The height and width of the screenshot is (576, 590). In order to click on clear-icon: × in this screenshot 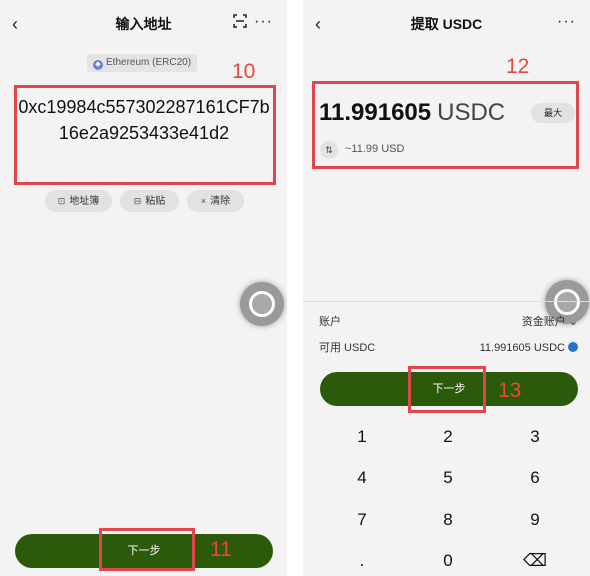, I will do `click(203, 201)`.